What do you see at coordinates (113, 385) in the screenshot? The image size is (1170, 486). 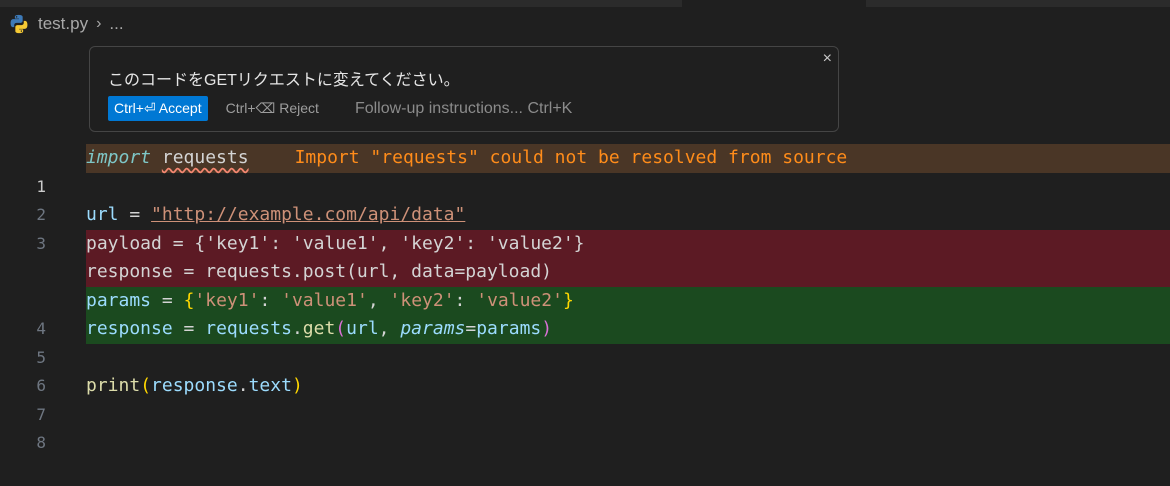 I see `function-name: print` at bounding box center [113, 385].